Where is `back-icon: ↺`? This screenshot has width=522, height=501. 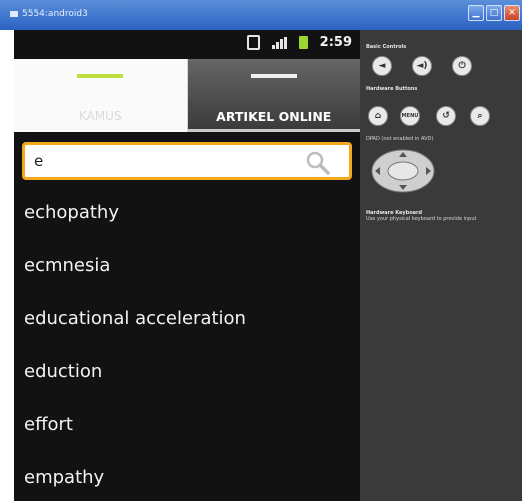
back-icon: ↺ is located at coordinates (446, 116).